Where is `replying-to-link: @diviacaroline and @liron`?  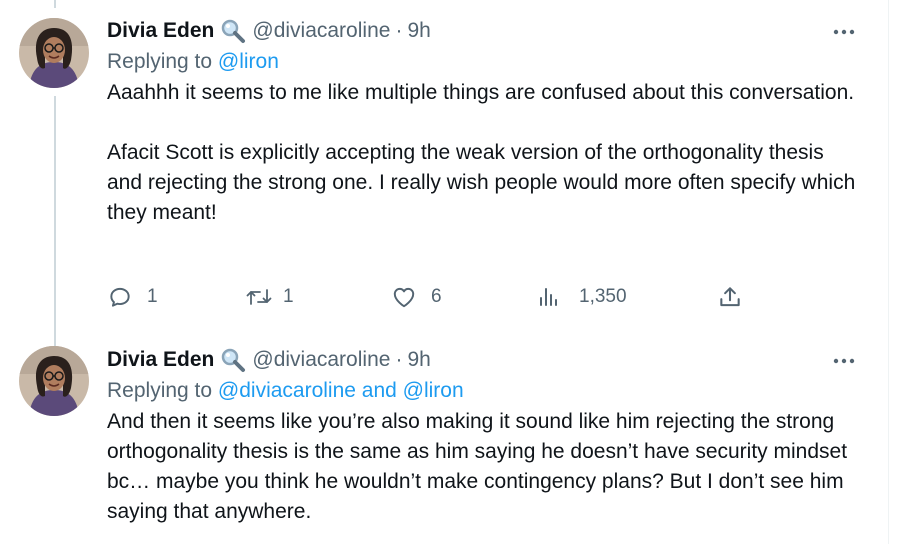 replying-to-link: @diviacaroline and @liron is located at coordinates (341, 390).